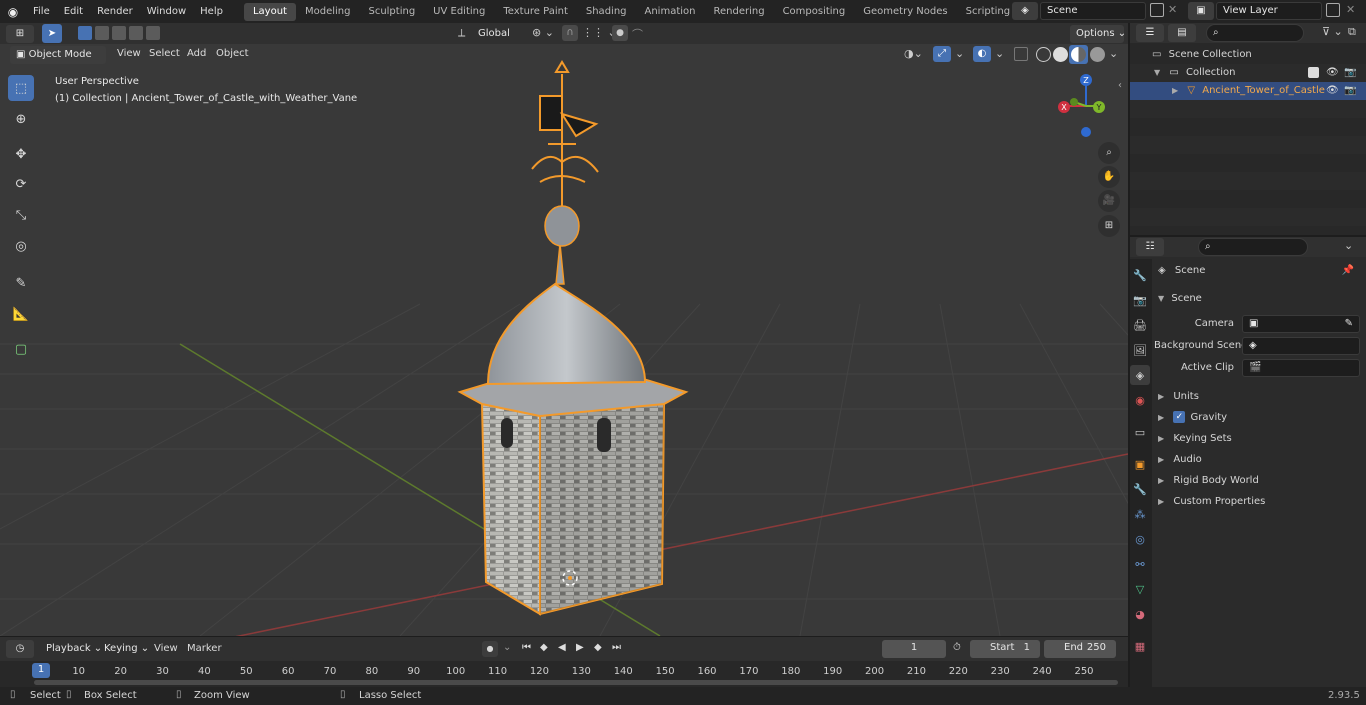  I want to click on subpanel-units: ▶ Units, so click(1260, 397).